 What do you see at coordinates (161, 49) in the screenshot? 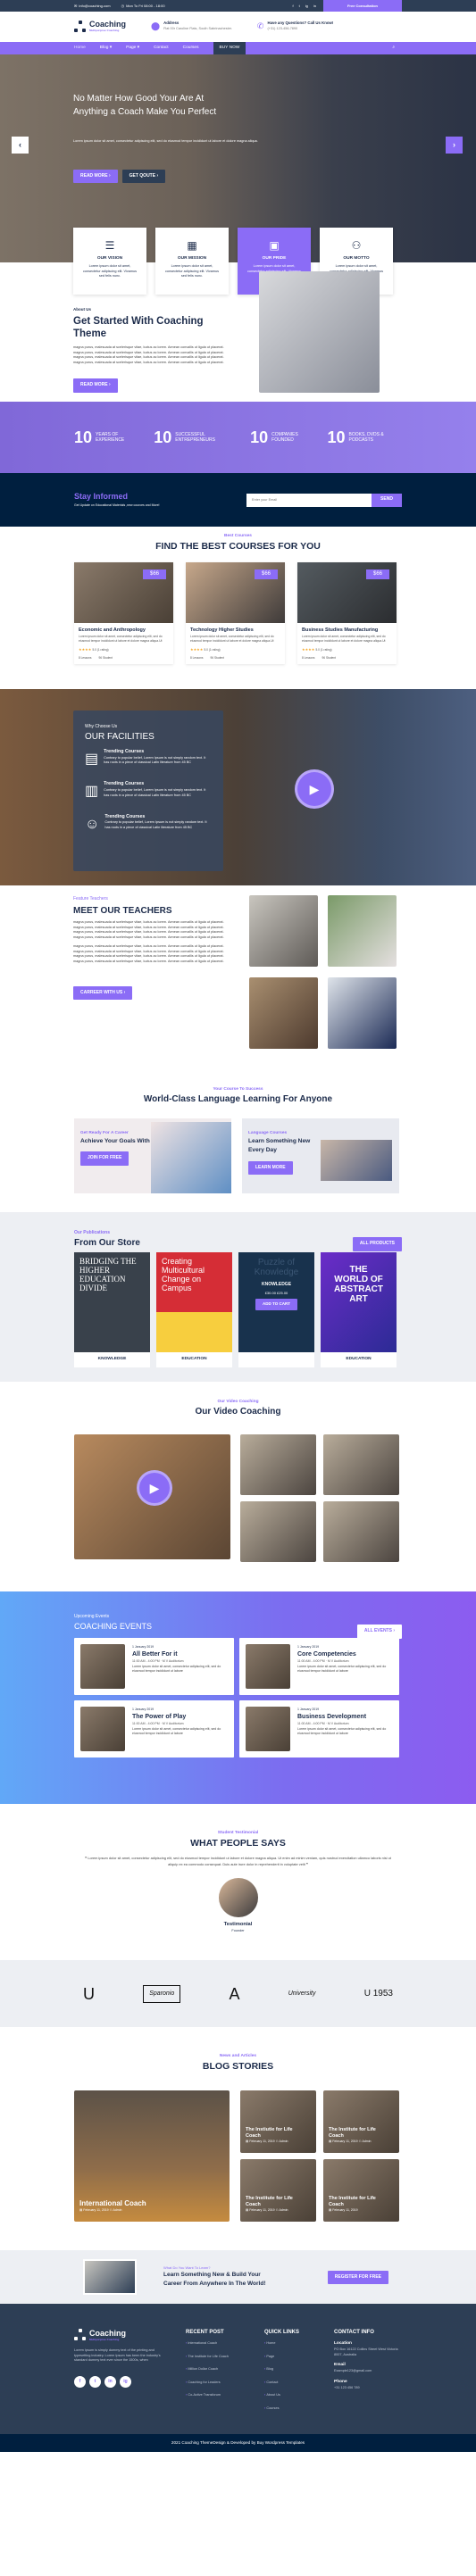
I see `nav-contact: Contact` at bounding box center [161, 49].